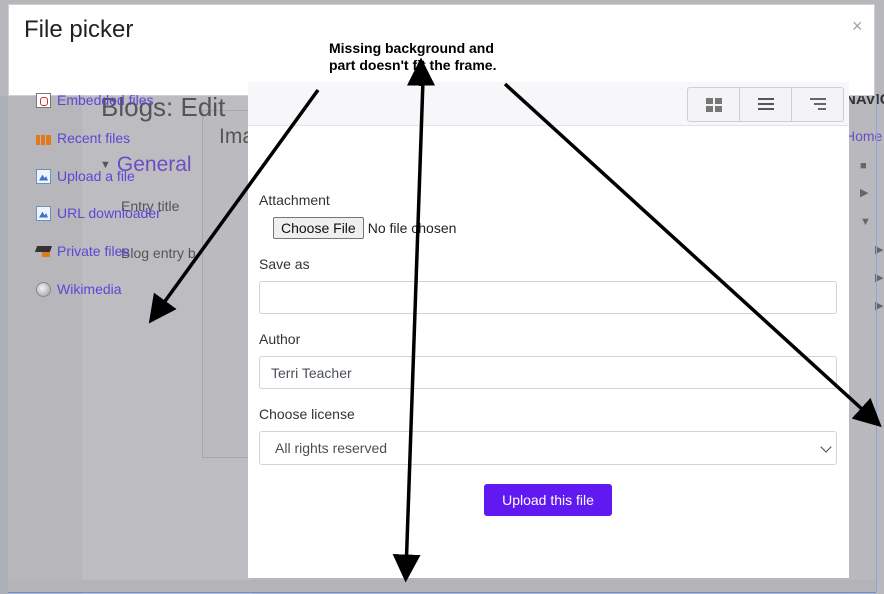 This screenshot has height=594, width=884. Describe the element at coordinates (408, 331) in the screenshot. I see `annotation-arrow-down` at that location.